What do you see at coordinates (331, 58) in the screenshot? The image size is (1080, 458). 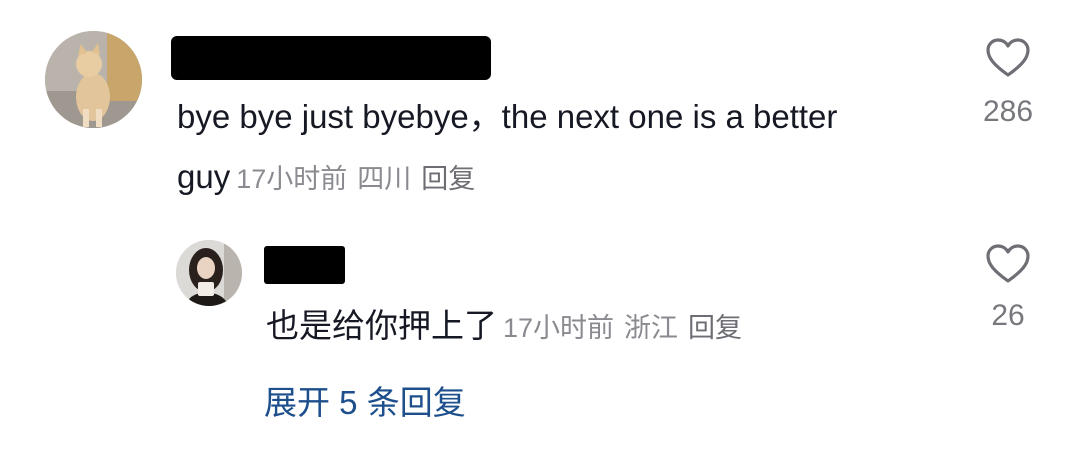 I see `commenter-name-redacted` at bounding box center [331, 58].